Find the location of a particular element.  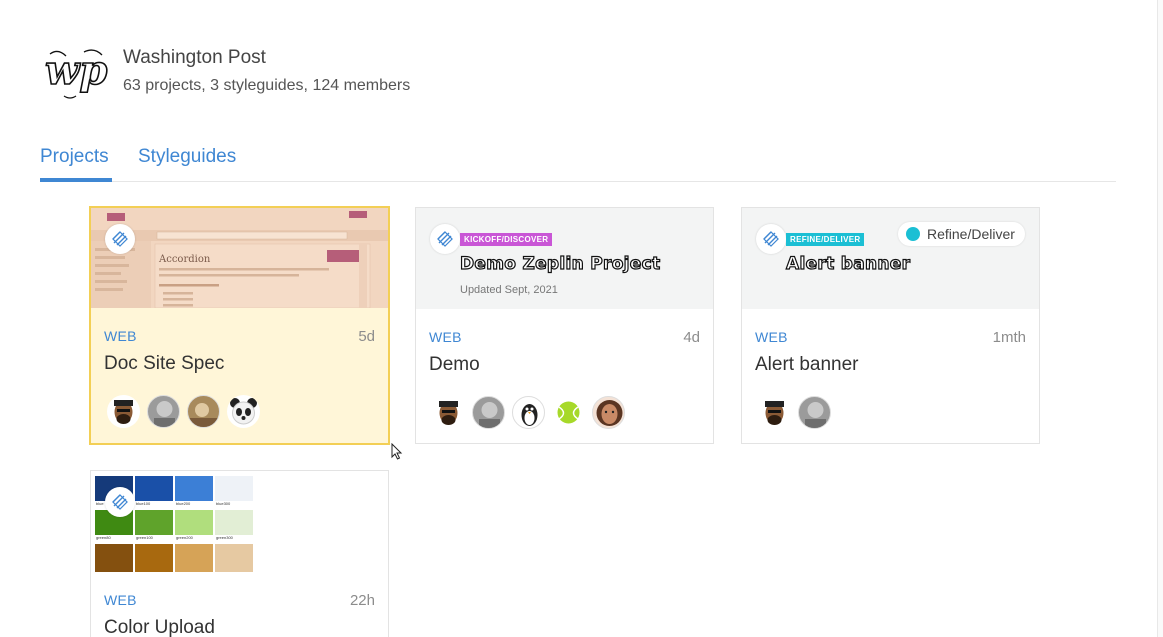

card-updated-time: 5d is located at coordinates (366, 336).